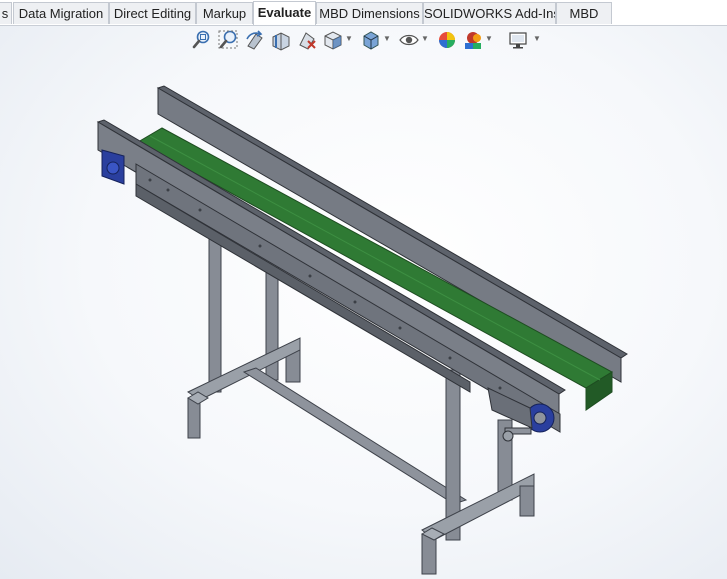 This screenshot has width=727, height=579. I want to click on tab-mbd: MBD, so click(584, 13).